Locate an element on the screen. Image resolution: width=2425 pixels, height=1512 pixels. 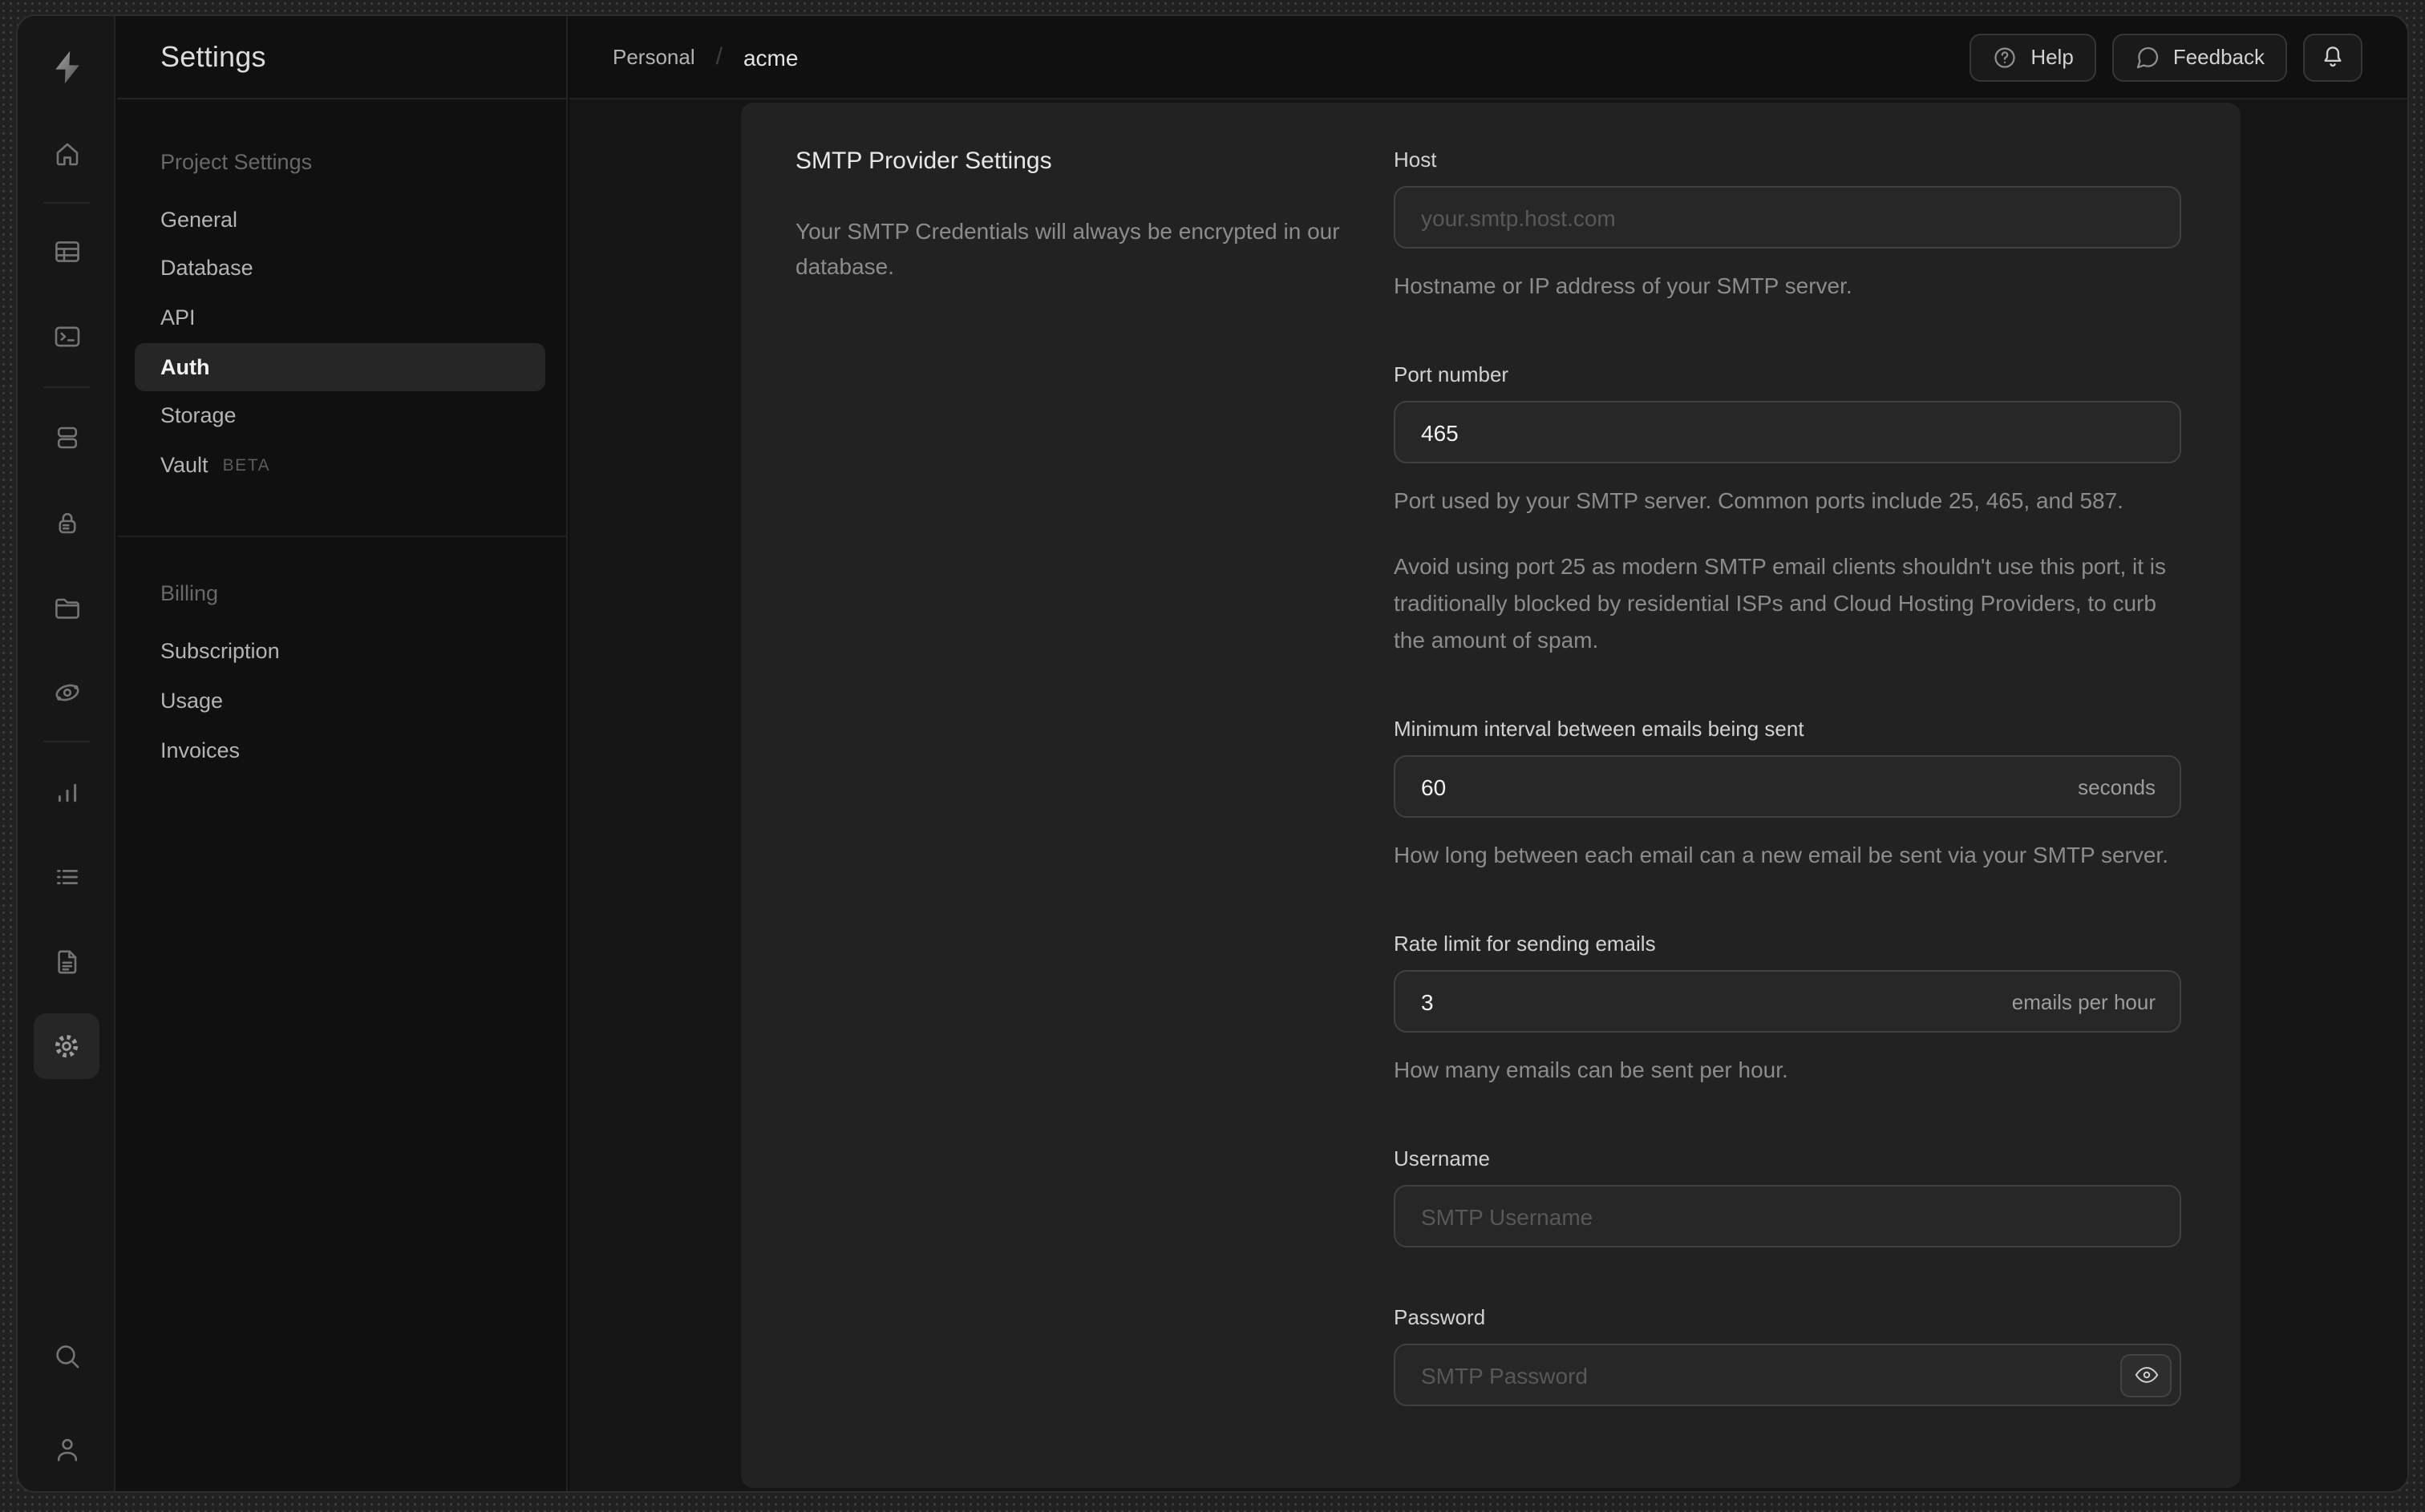
password-field-group: Password is located at coordinates (1787, 1355).